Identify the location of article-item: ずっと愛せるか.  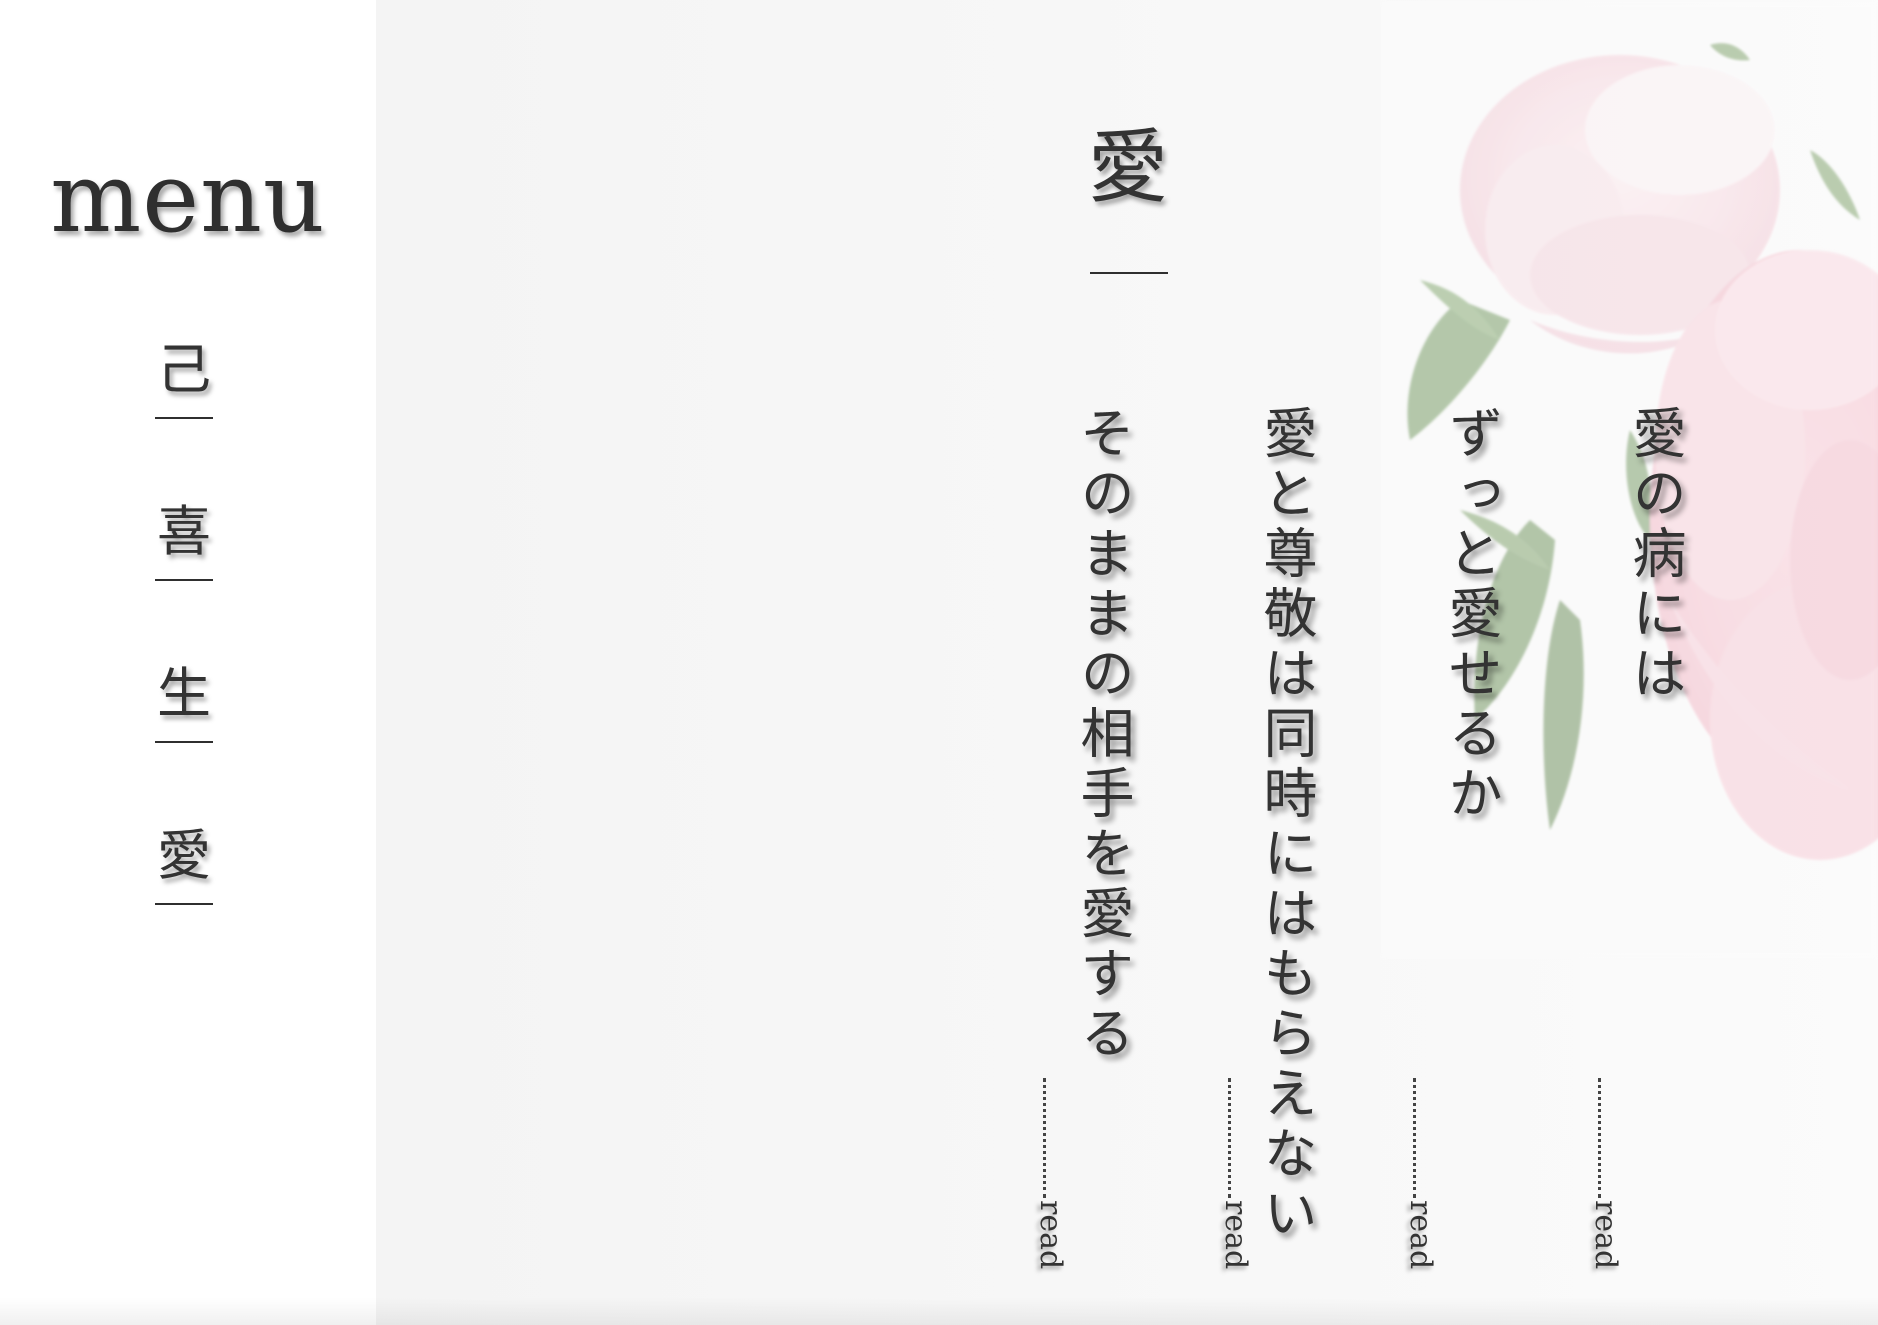
(1470, 615).